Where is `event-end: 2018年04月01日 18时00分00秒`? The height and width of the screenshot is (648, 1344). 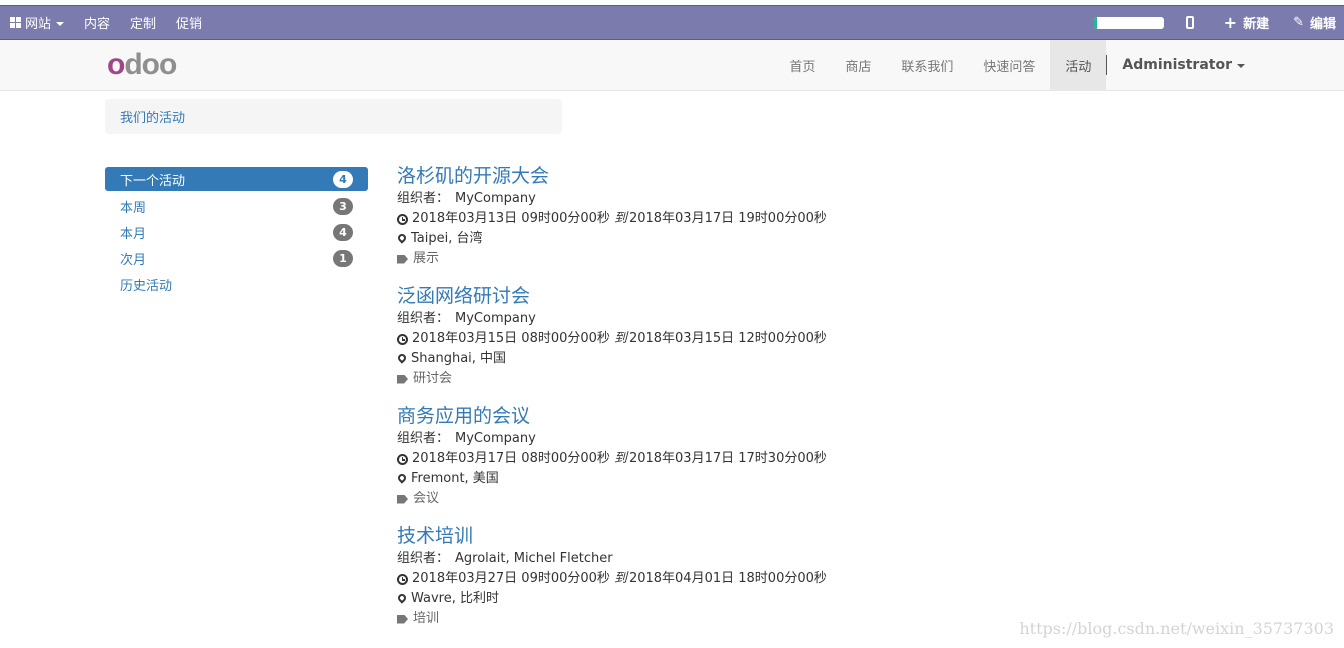
event-end: 2018年04月01日 18时00分00秒 is located at coordinates (727, 578).